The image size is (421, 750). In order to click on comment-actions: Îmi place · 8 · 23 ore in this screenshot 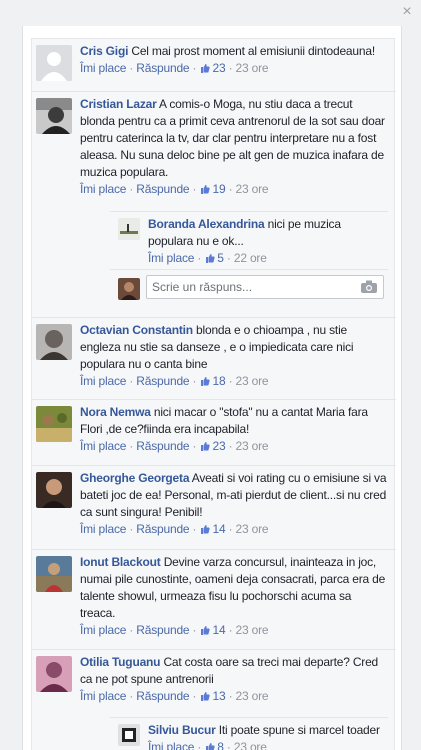, I will do `click(266, 744)`.